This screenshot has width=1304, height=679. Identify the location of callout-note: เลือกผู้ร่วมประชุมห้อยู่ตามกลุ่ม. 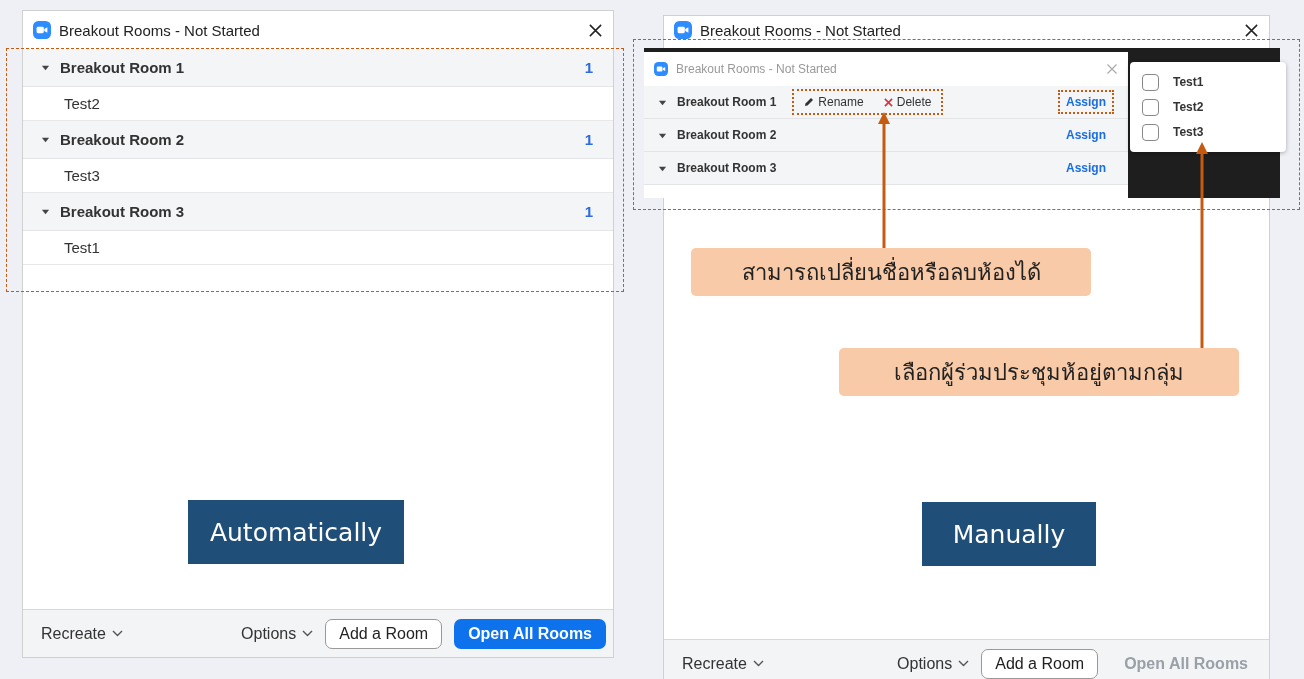
(1039, 372).